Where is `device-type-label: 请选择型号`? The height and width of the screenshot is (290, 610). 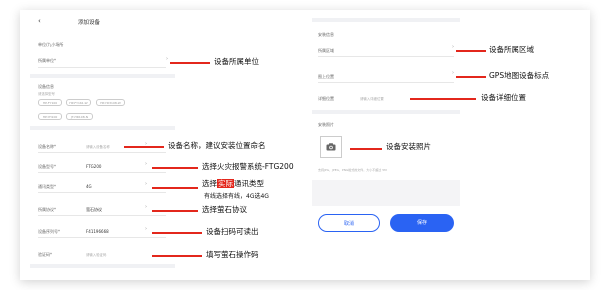
device-type-label: 请选择型号 is located at coordinates (46, 94).